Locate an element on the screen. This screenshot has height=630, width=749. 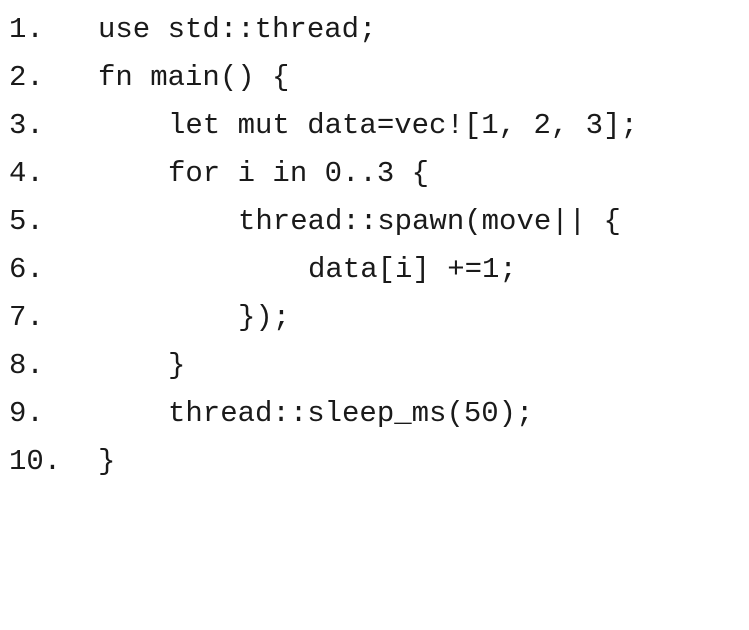
code-line-5: 5. thread::spawn(move|| { is located at coordinates (374, 222).